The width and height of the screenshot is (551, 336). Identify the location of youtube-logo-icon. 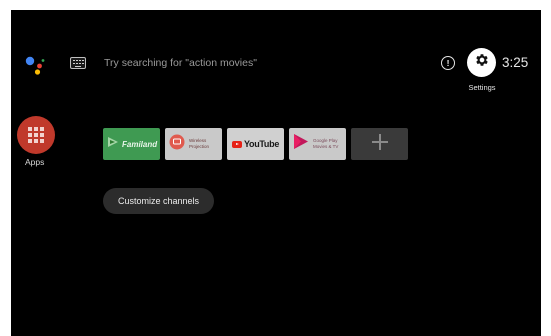
(236, 144).